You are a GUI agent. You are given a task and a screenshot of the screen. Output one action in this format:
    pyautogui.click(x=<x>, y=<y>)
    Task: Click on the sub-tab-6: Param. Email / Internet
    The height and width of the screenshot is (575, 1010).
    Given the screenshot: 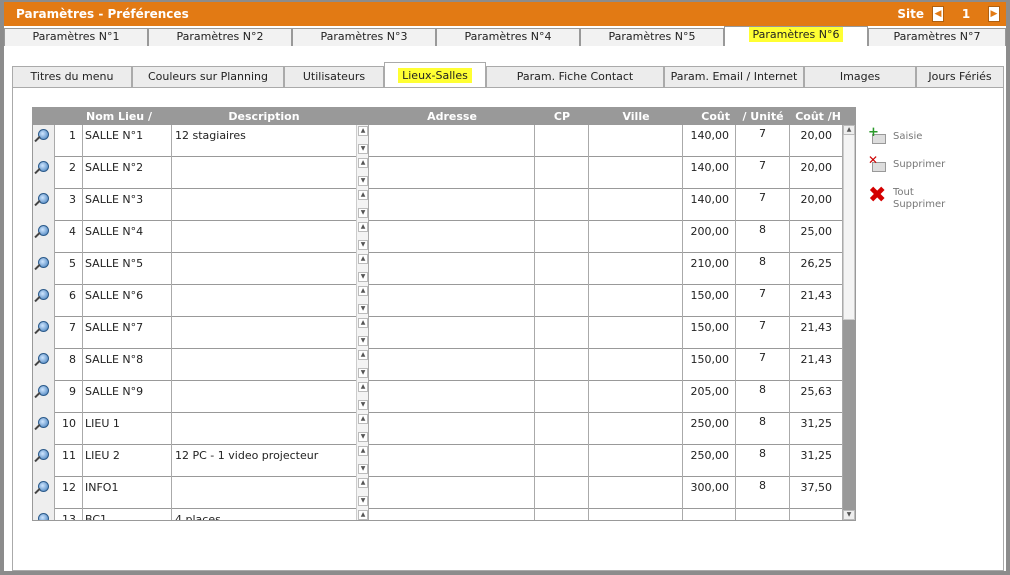 What is the action you would take?
    pyautogui.click(x=734, y=77)
    